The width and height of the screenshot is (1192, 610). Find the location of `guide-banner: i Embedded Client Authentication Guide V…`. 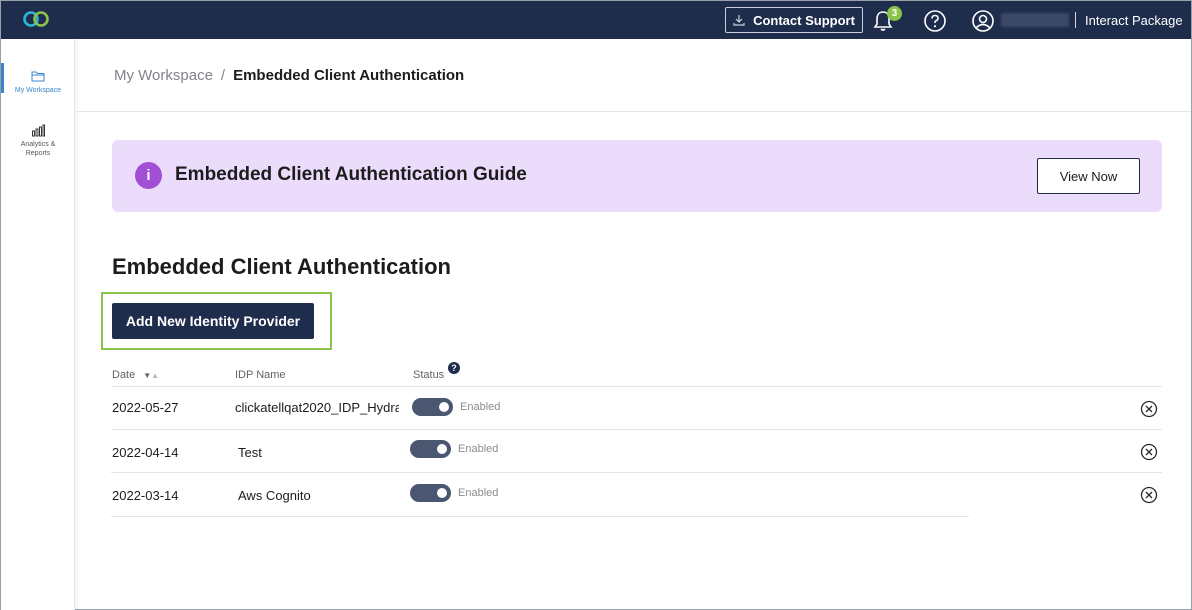

guide-banner: i Embedded Client Authentication Guide V… is located at coordinates (637, 176).